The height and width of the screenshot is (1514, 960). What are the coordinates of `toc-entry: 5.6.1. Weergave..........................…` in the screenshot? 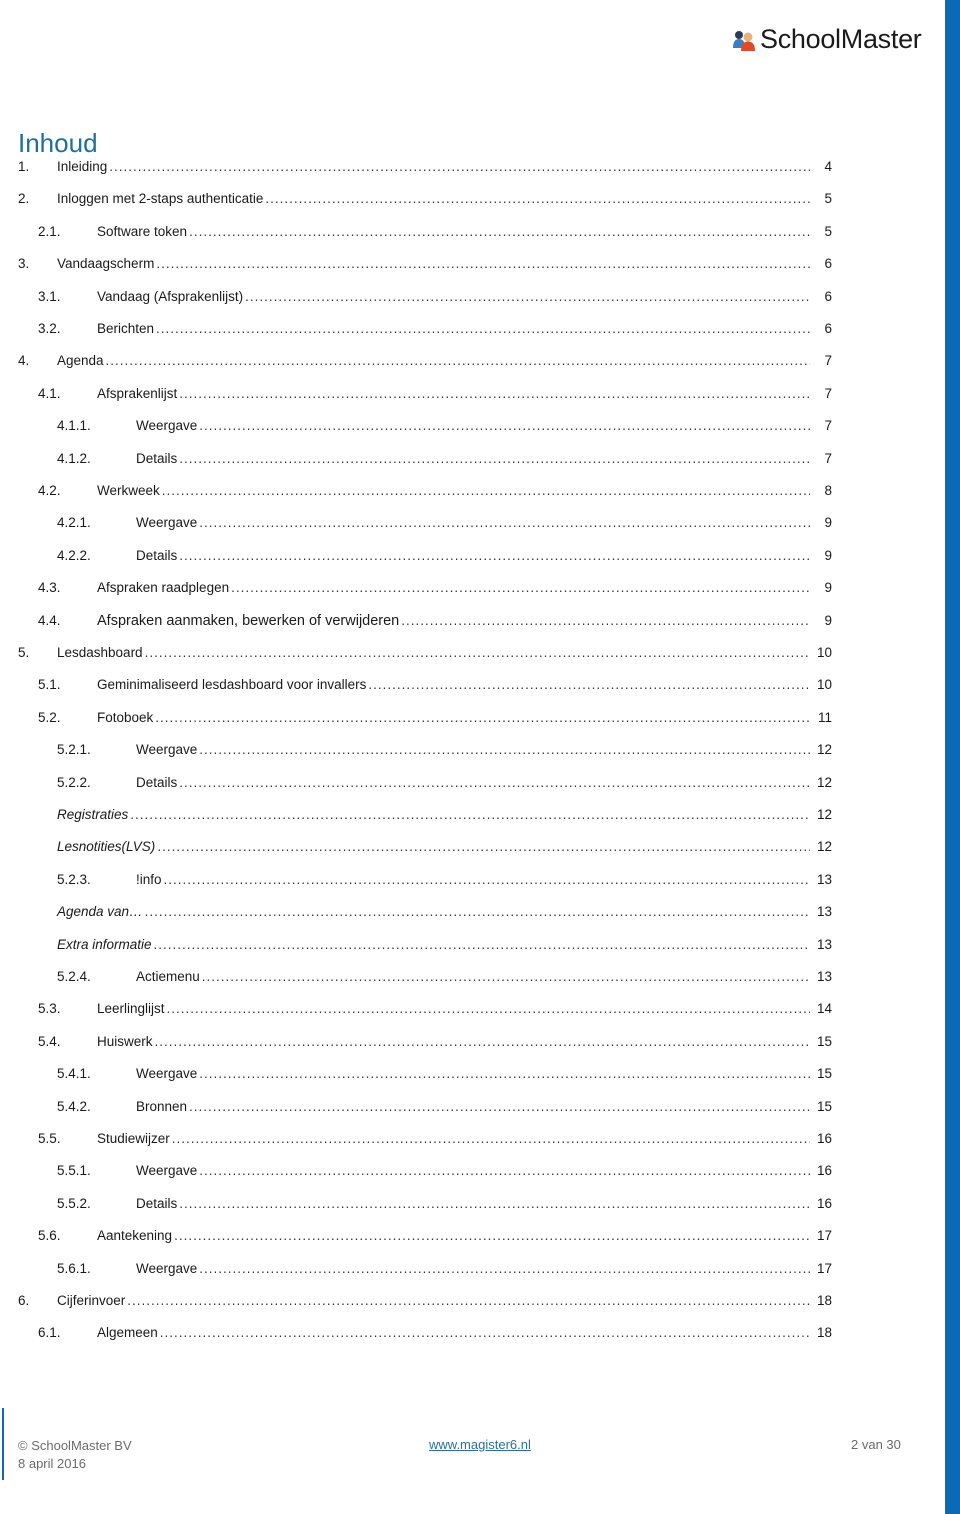 It's located at (416, 1271).